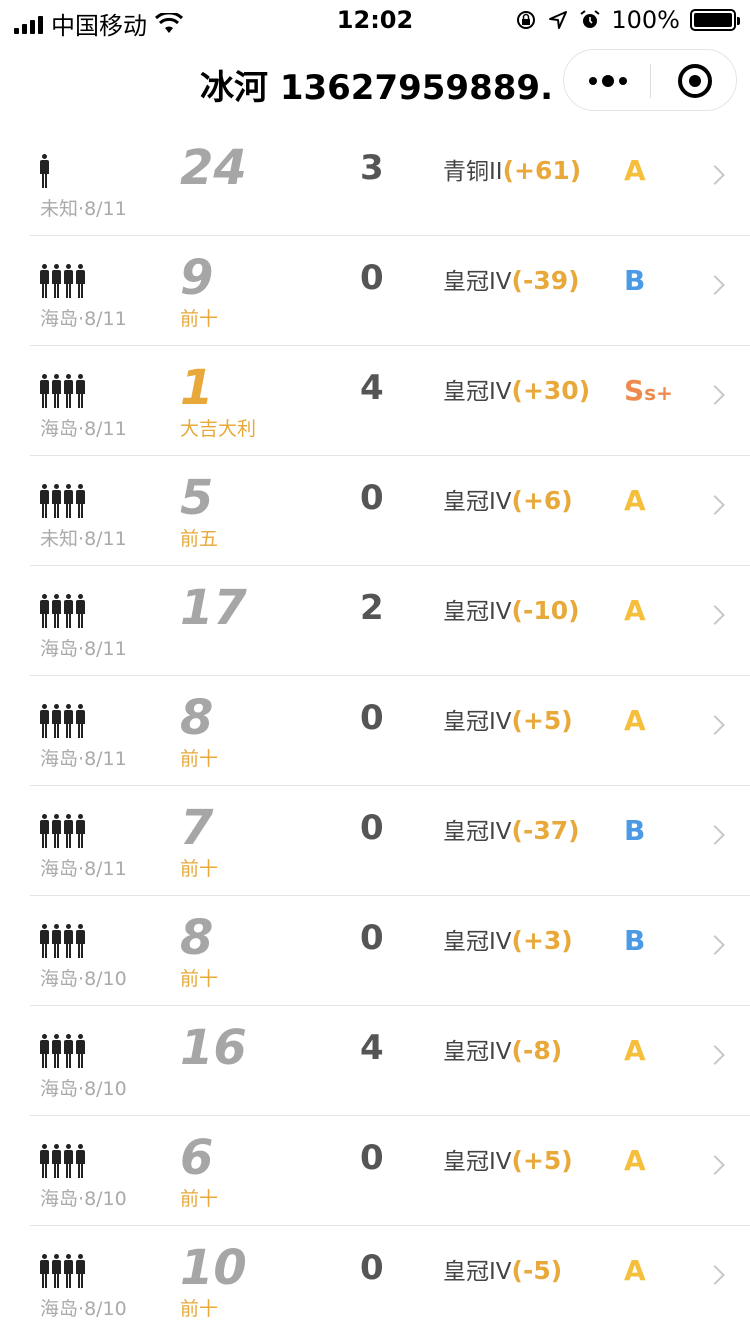  Describe the element at coordinates (105, 979) in the screenshot. I see `match-date: 8/10` at that location.